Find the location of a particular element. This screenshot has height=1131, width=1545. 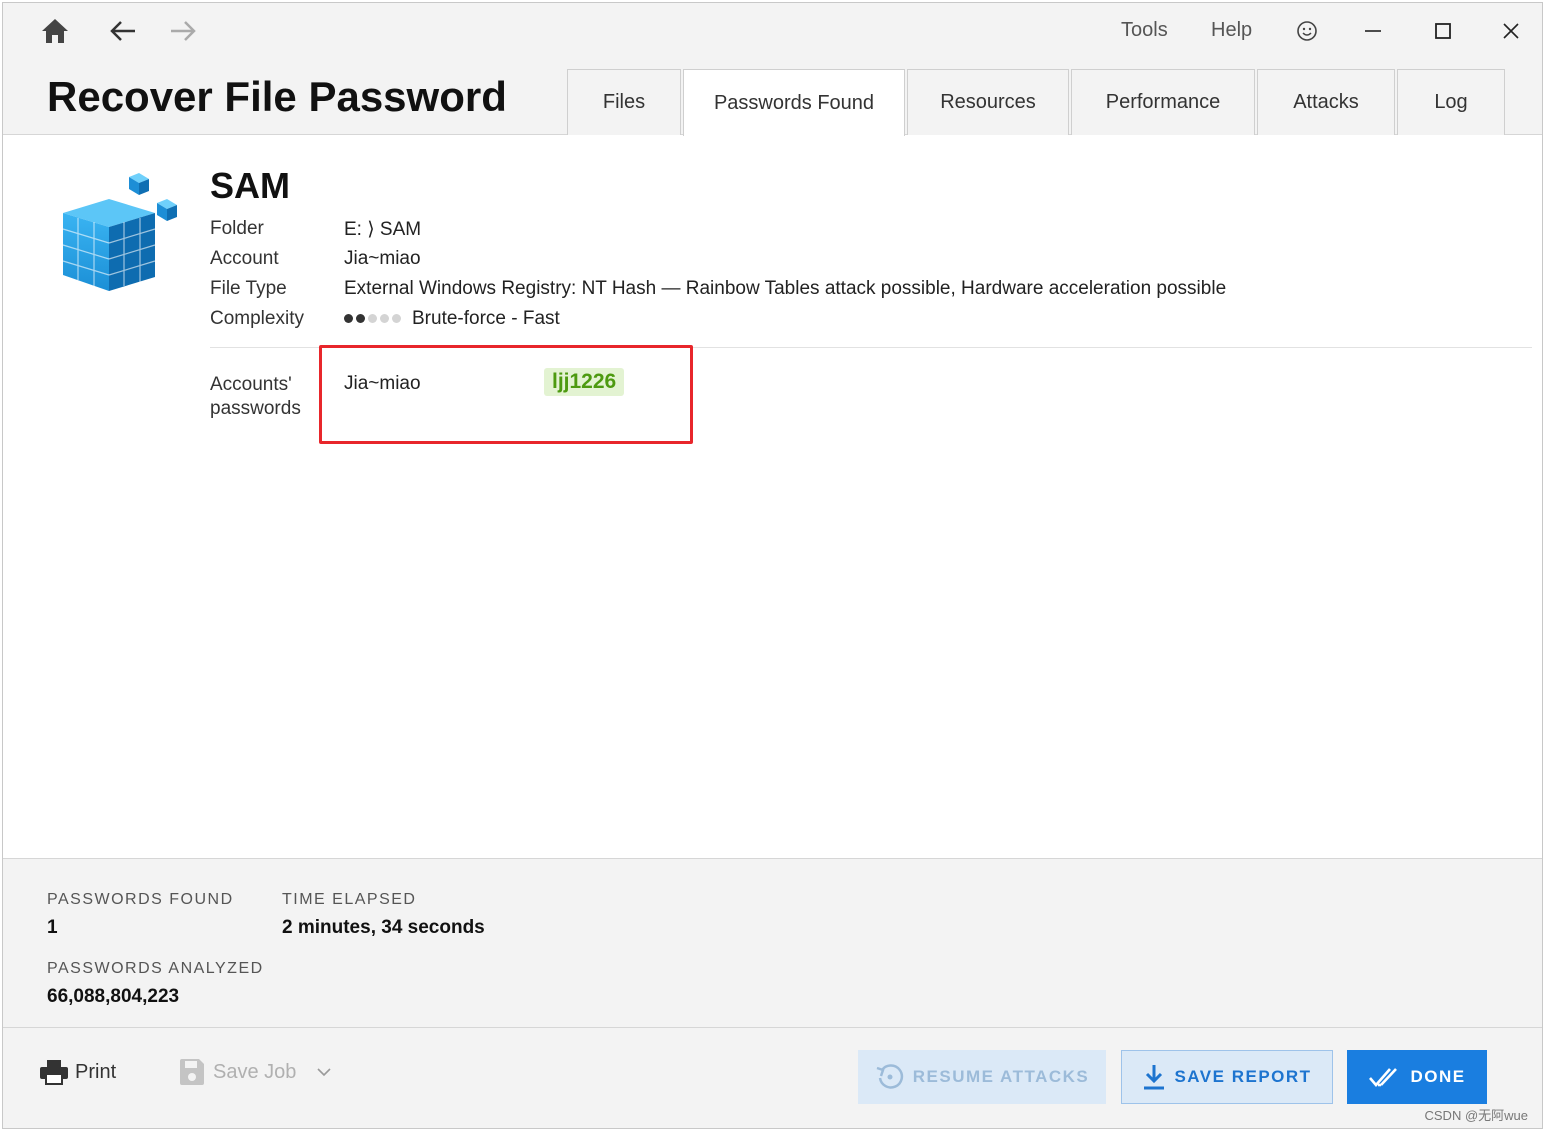

complexity-value: Brute-force - Fast is located at coordinates (452, 319).